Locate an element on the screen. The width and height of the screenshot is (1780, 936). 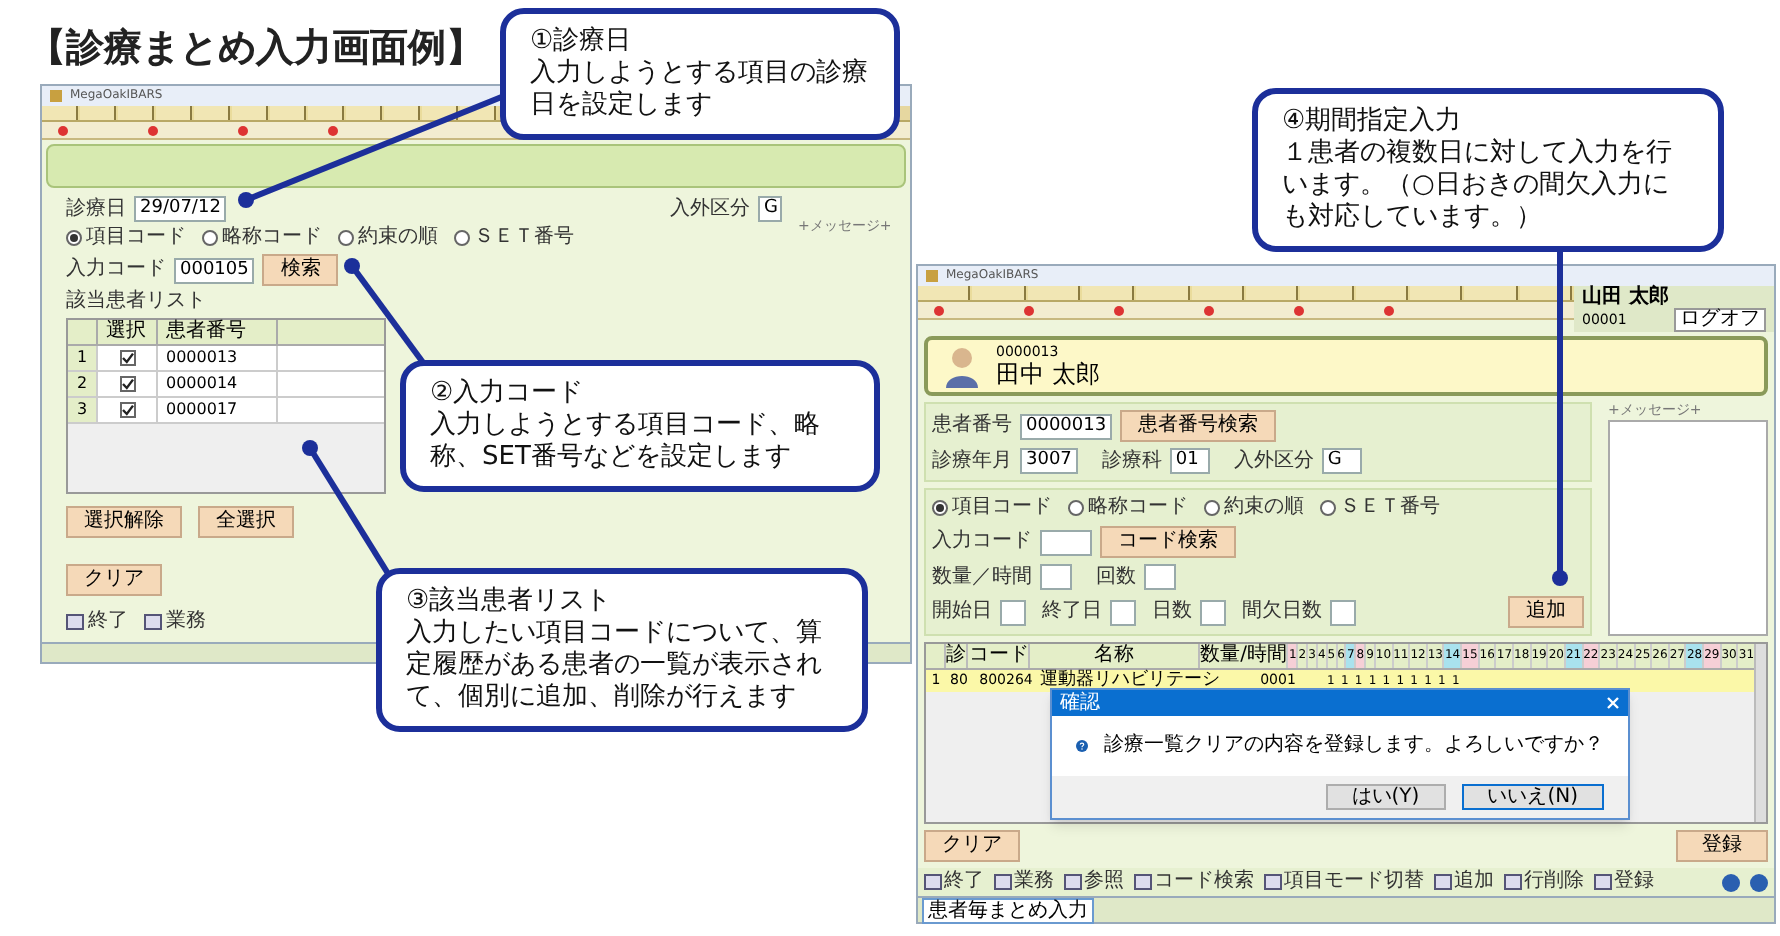
function-key-label: 項目モード切替 is located at coordinates (1354, 882).